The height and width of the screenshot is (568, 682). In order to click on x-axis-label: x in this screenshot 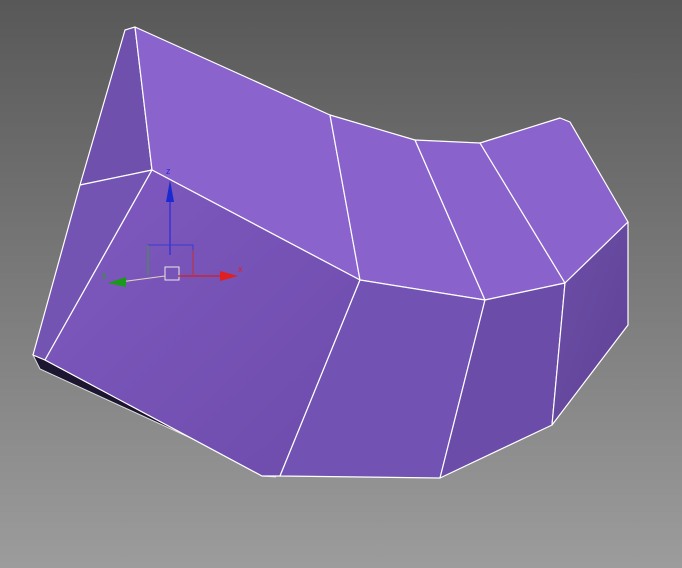, I will do `click(240, 269)`.